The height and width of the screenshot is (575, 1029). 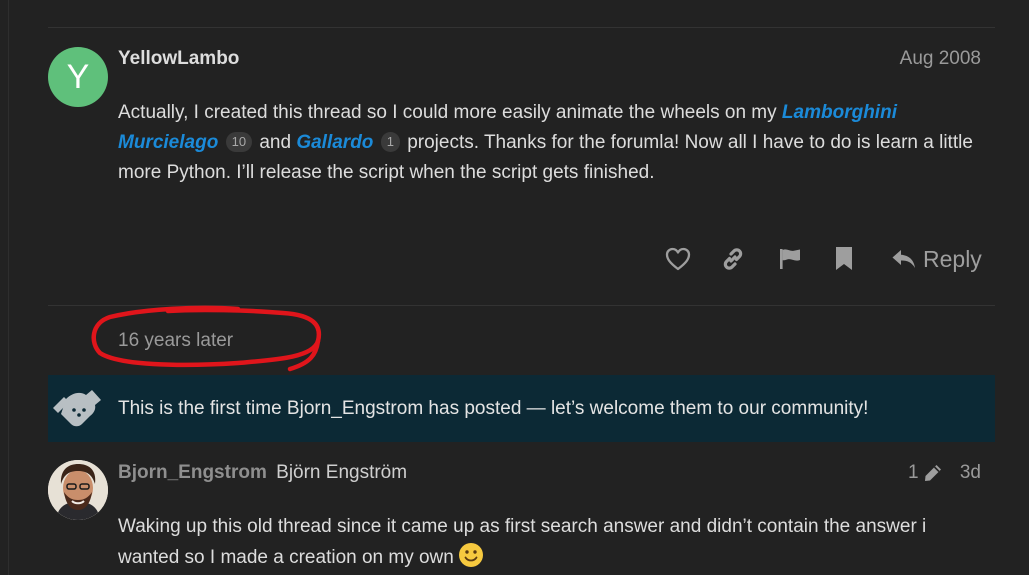 I want to click on share-link-button, so click(x=733, y=259).